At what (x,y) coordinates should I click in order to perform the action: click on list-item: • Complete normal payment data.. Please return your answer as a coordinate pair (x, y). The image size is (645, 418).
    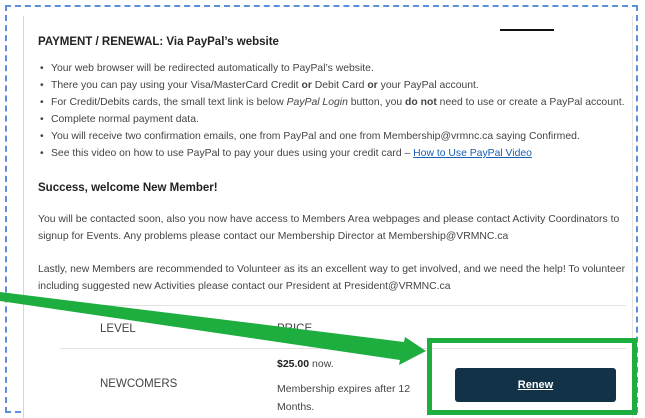
    Looking at the image, I should click on (119, 119).